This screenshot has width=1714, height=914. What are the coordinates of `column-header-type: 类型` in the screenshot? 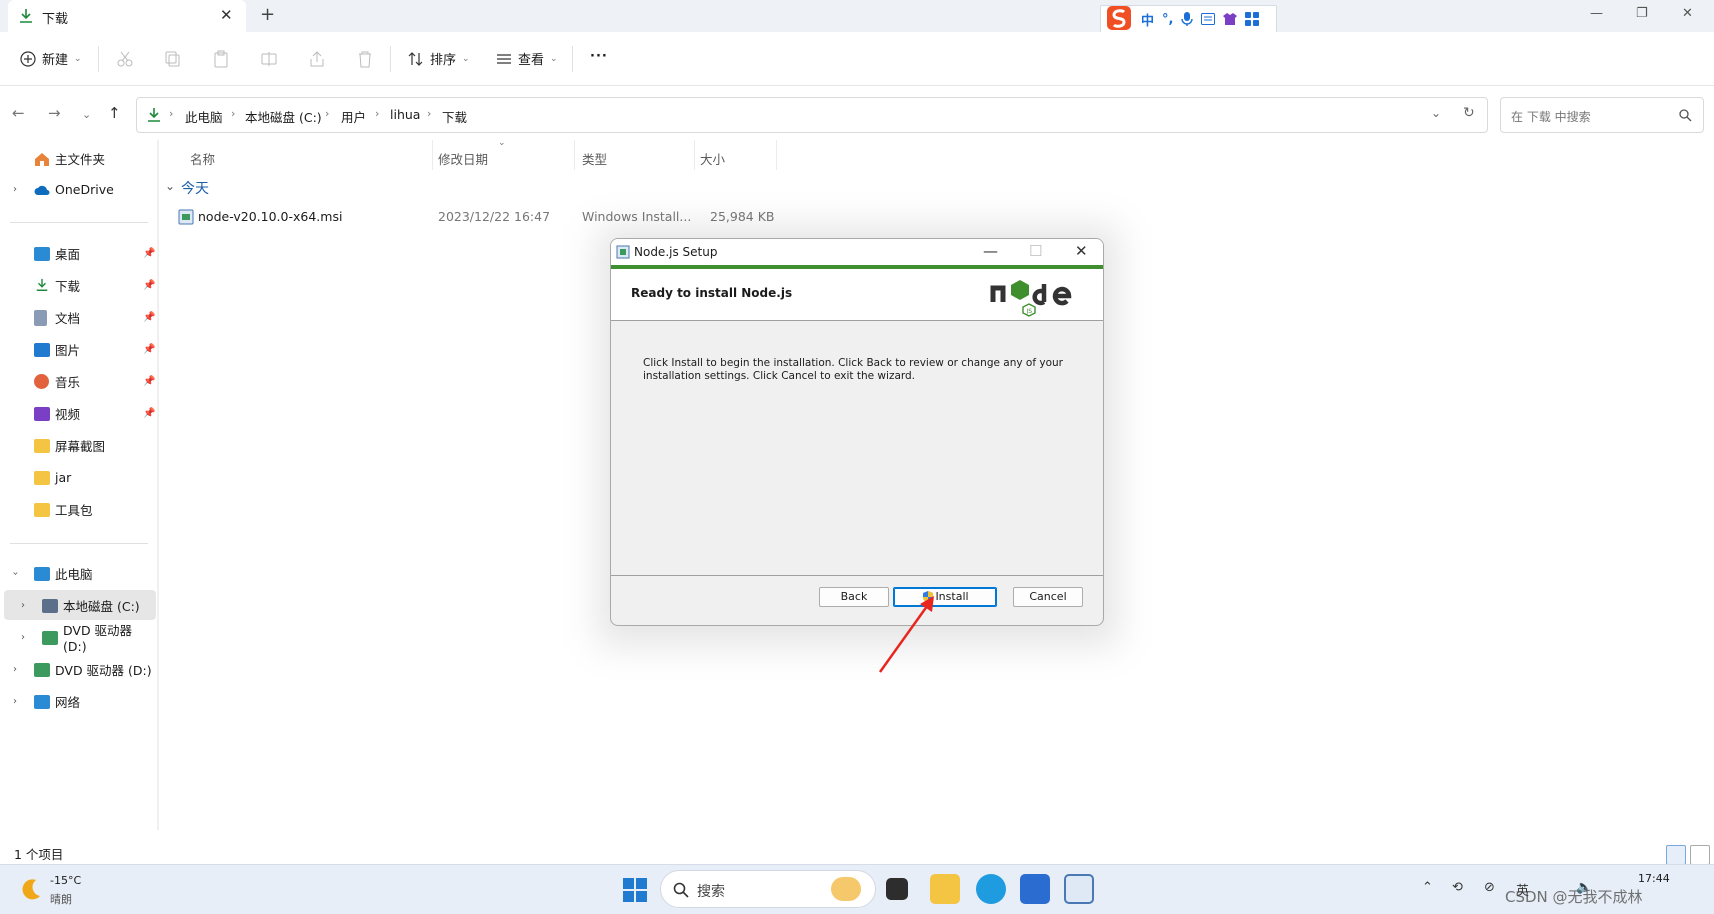 It's located at (594, 158).